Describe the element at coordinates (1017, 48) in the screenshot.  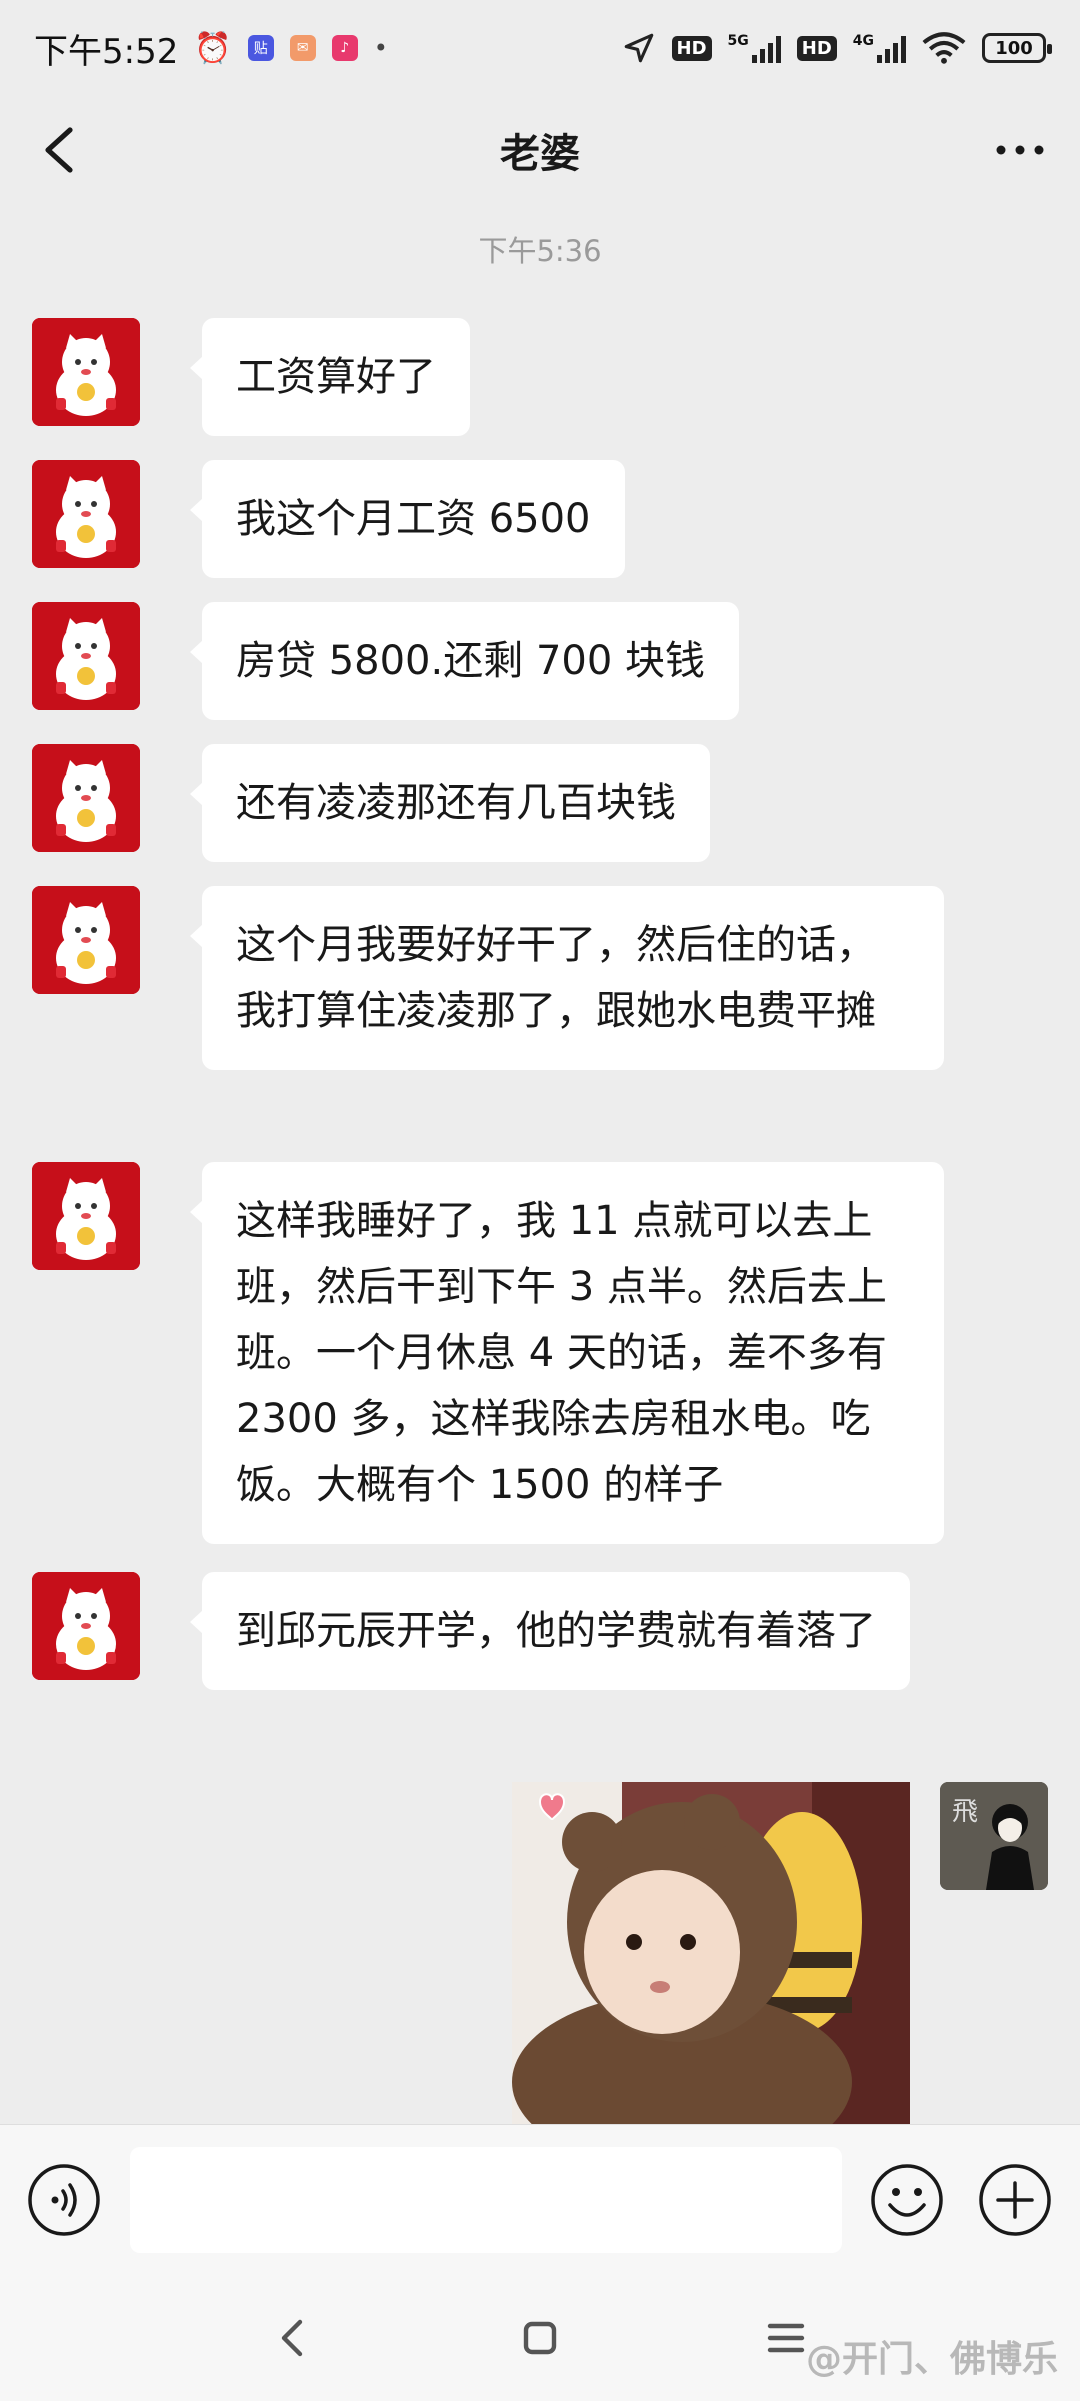
I see `battery-icon: 100` at that location.